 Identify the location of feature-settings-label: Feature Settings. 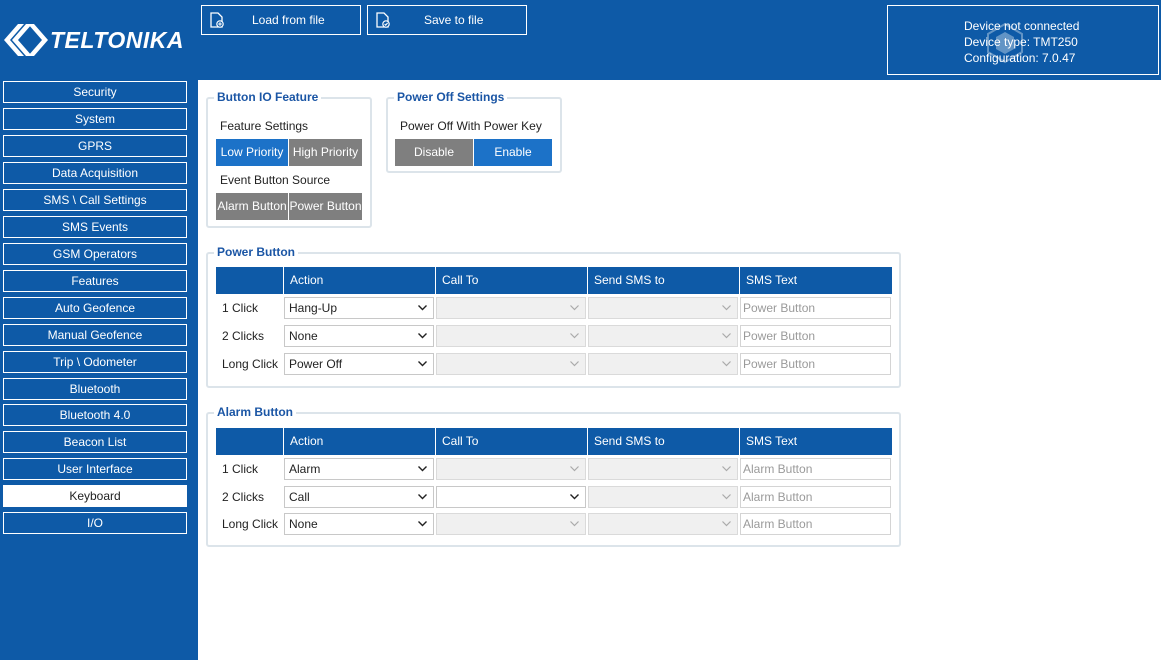
(264, 126).